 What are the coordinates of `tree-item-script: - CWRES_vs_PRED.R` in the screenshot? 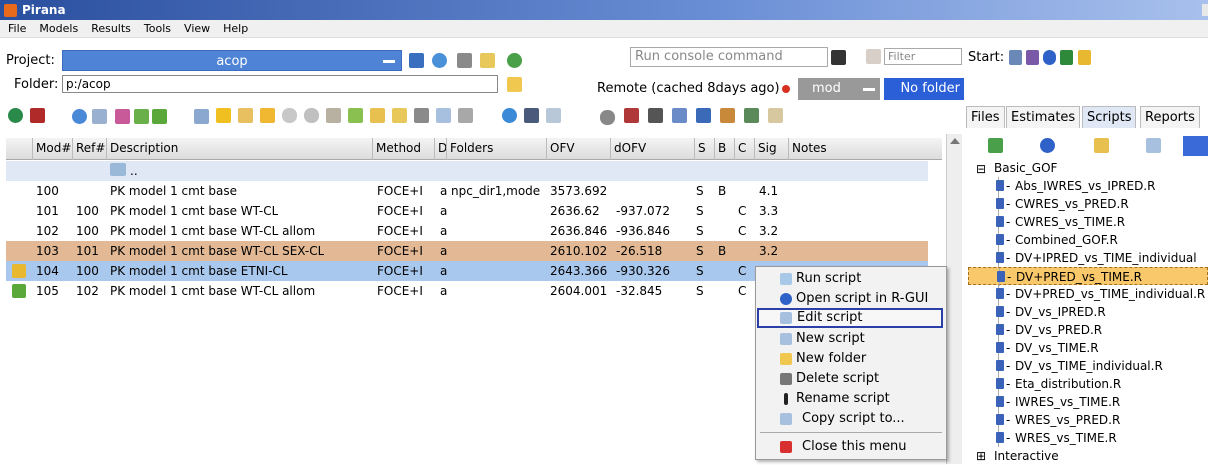 It's located at (1088, 204).